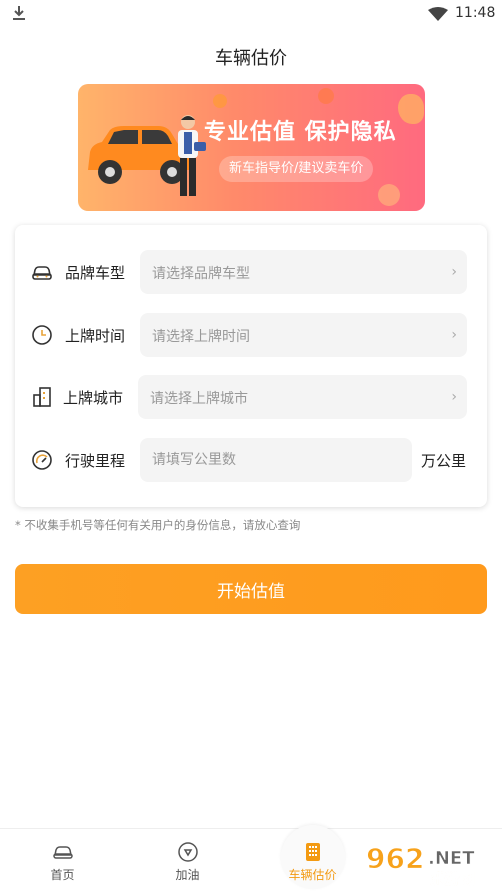 The height and width of the screenshot is (892, 502). Describe the element at coordinates (201, 274) in the screenshot. I see `brand-model-placeholder: 请选择品牌车型` at that location.